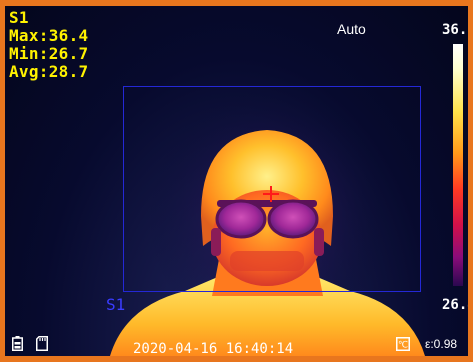  Describe the element at coordinates (455, 305) in the screenshot. I see `scale-min-value: 26.4` at that location.